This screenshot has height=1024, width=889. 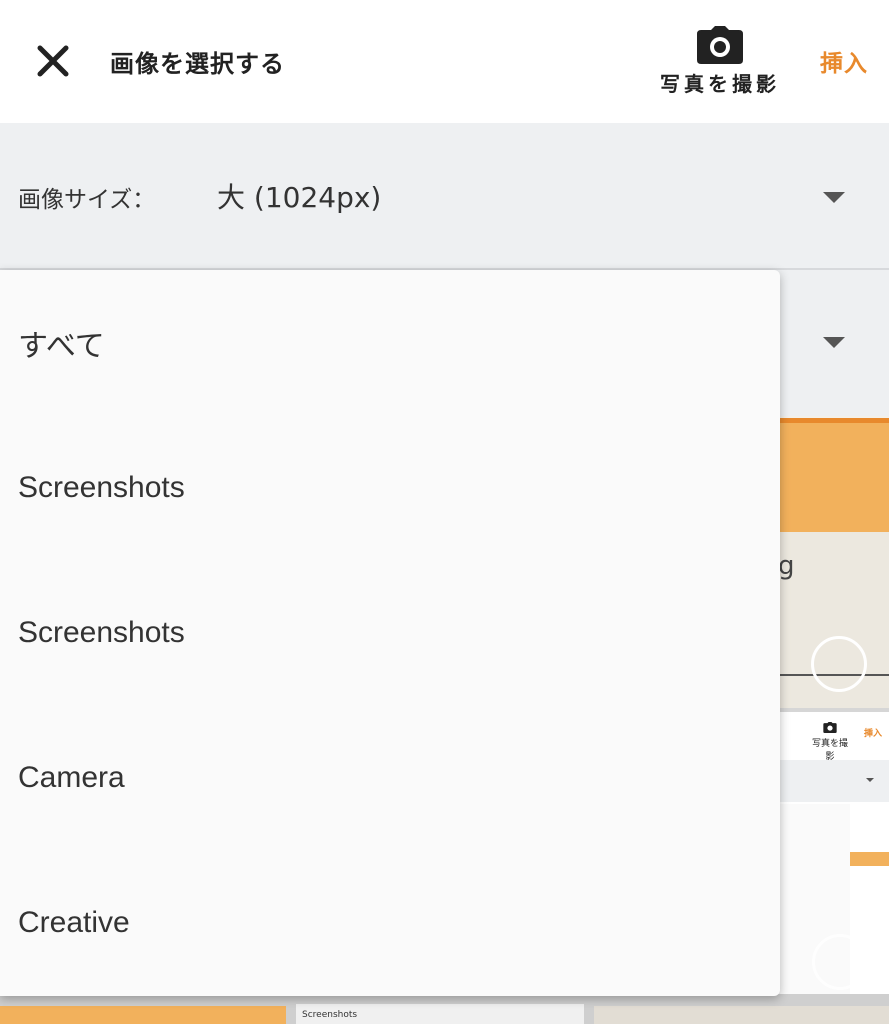 What do you see at coordinates (829, 750) in the screenshot?
I see `thumbnail-text: 写真を撮影` at bounding box center [829, 750].